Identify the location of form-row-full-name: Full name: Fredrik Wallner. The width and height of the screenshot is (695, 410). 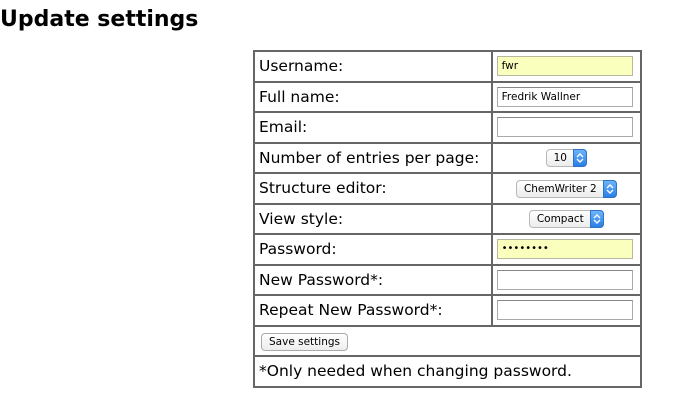
(448, 96).